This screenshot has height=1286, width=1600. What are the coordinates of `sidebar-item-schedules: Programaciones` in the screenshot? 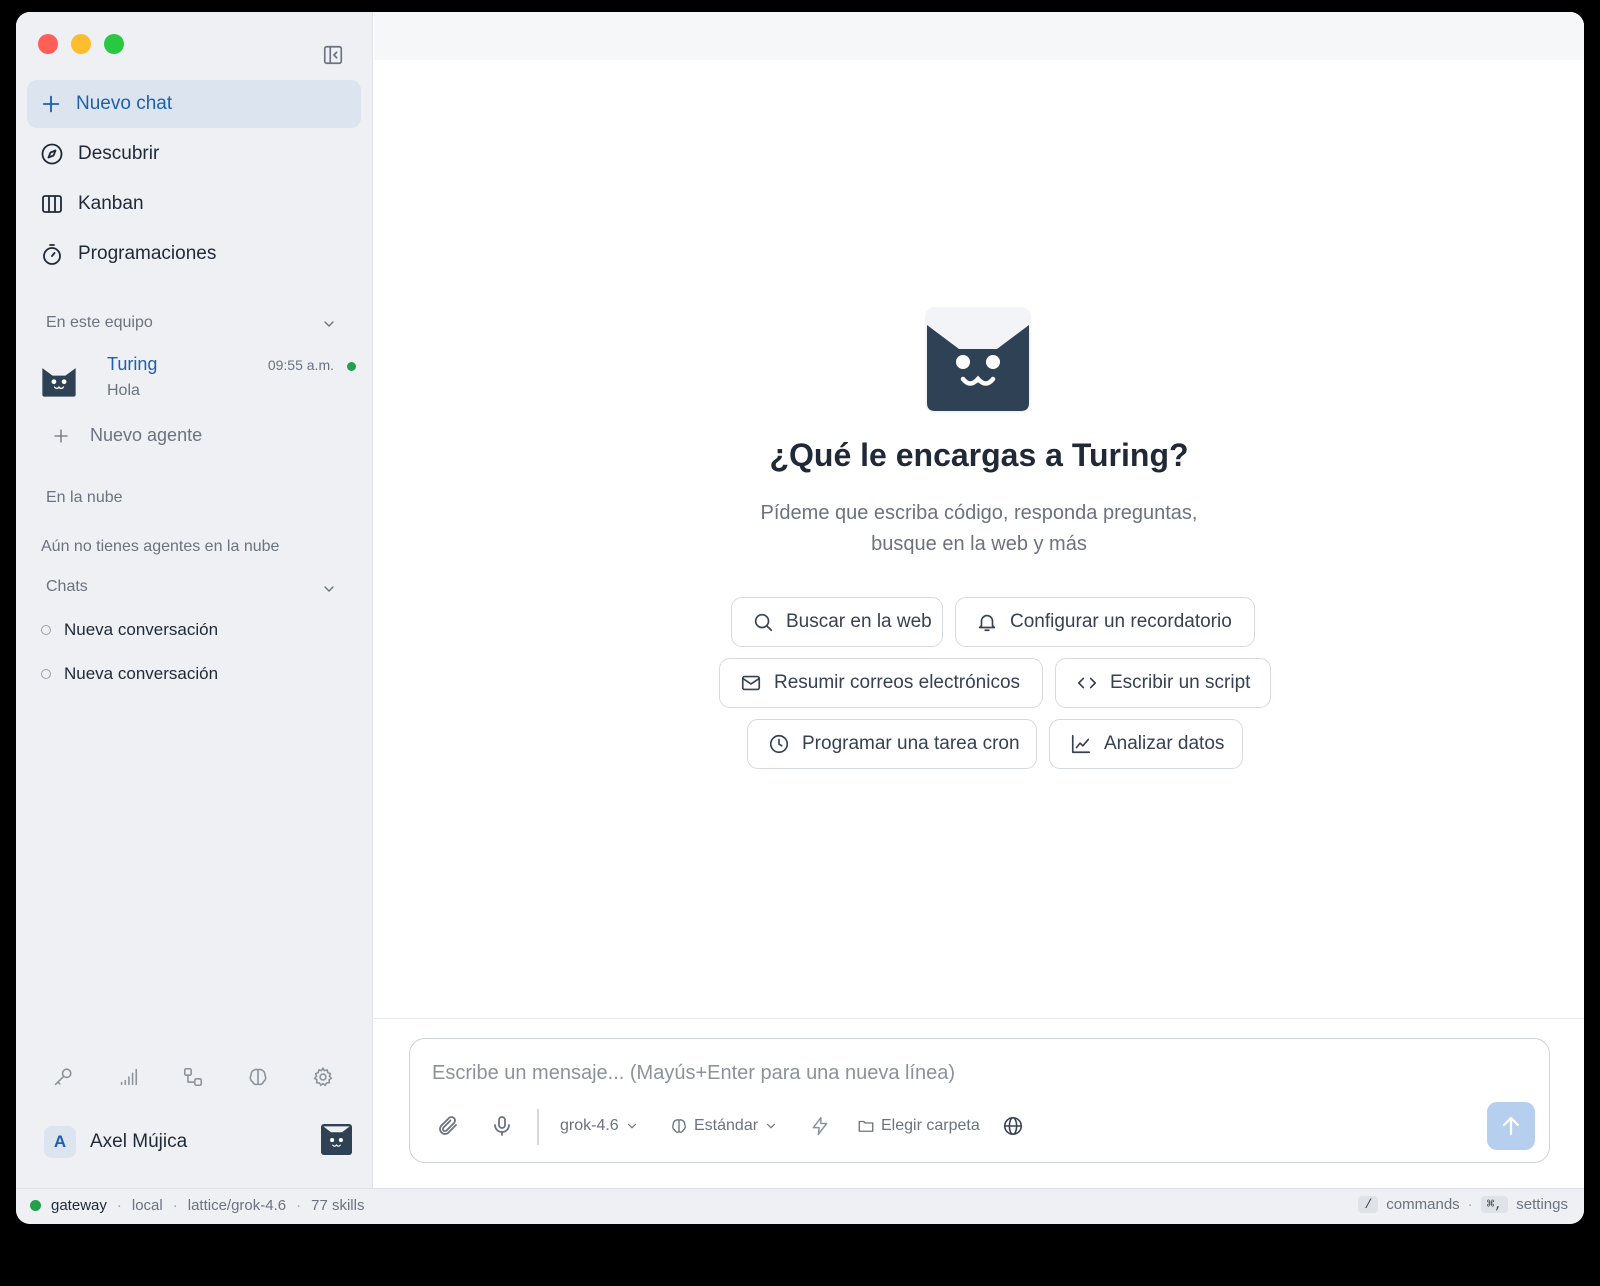 It's located at (194, 254).